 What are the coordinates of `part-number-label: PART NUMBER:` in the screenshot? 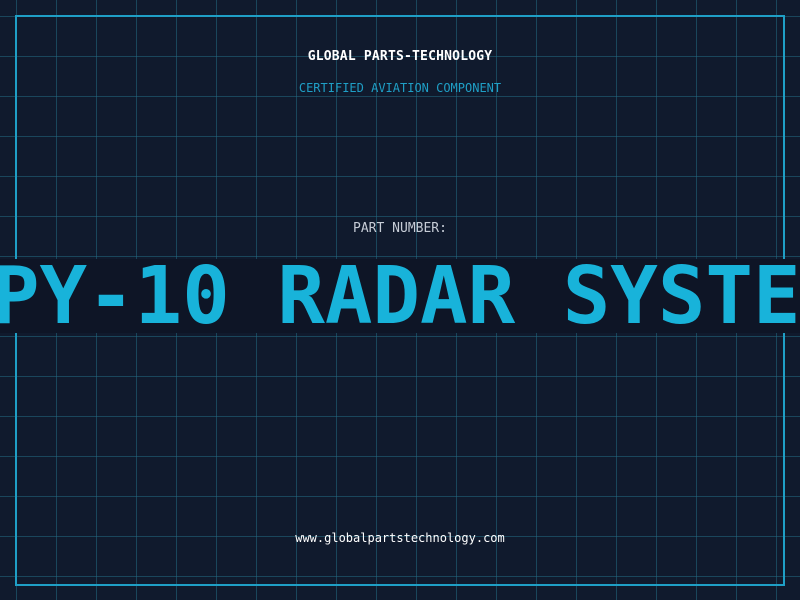 It's located at (400, 228).